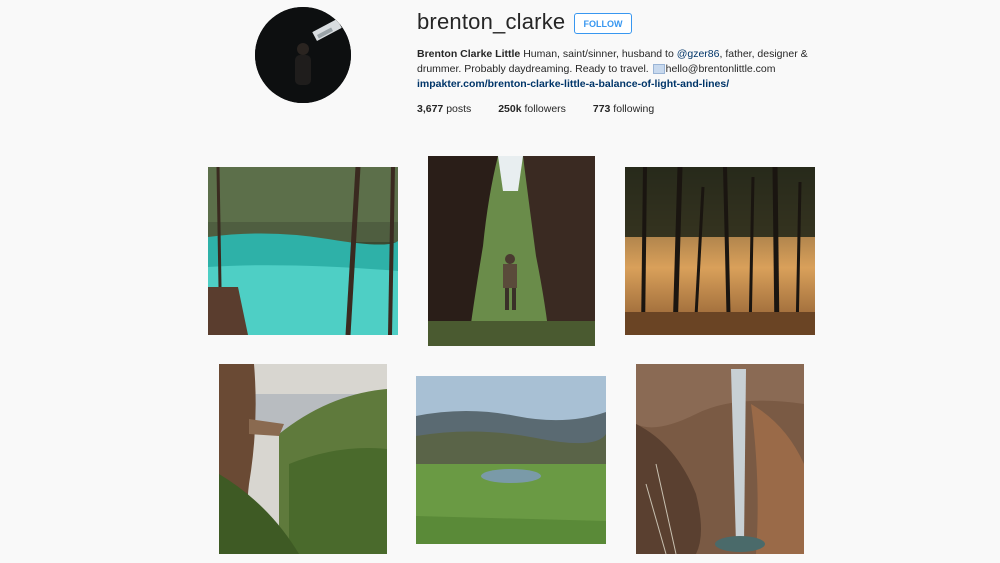 The width and height of the screenshot is (1000, 563). I want to click on profile-username: brenton_clarke, so click(491, 21).